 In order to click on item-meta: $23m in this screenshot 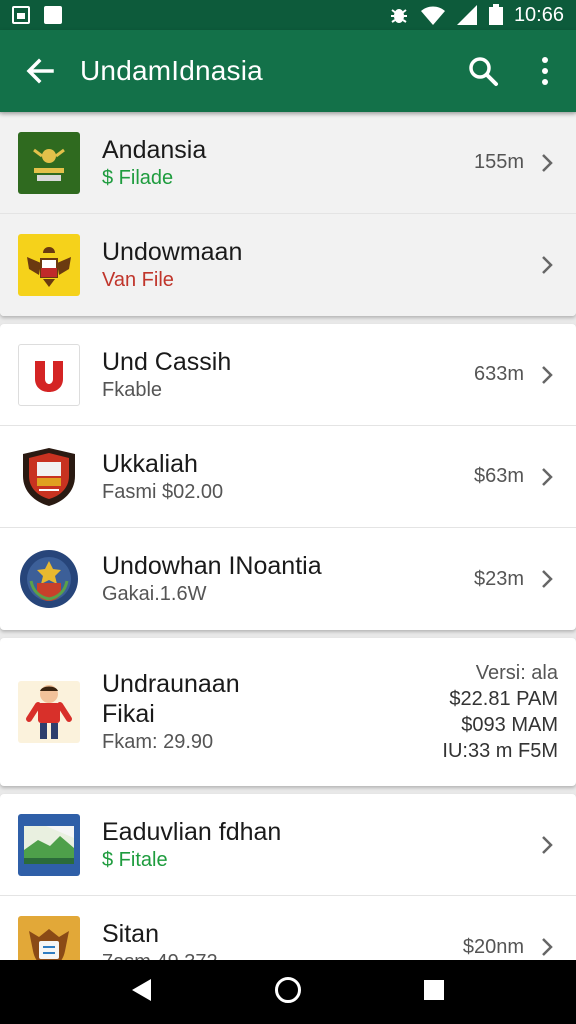, I will do `click(498, 578)`.